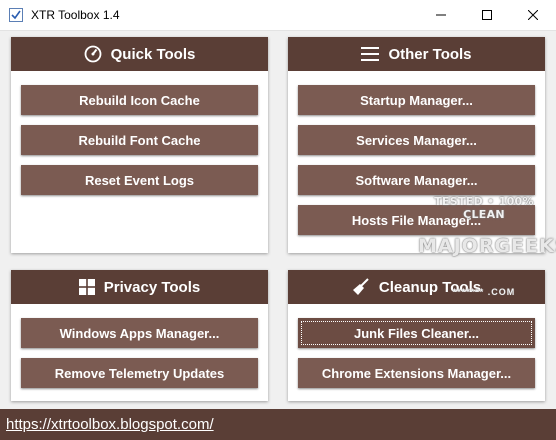  I want to click on blog-link: https://xtrtoolbox.blogspot.com/, so click(110, 424).